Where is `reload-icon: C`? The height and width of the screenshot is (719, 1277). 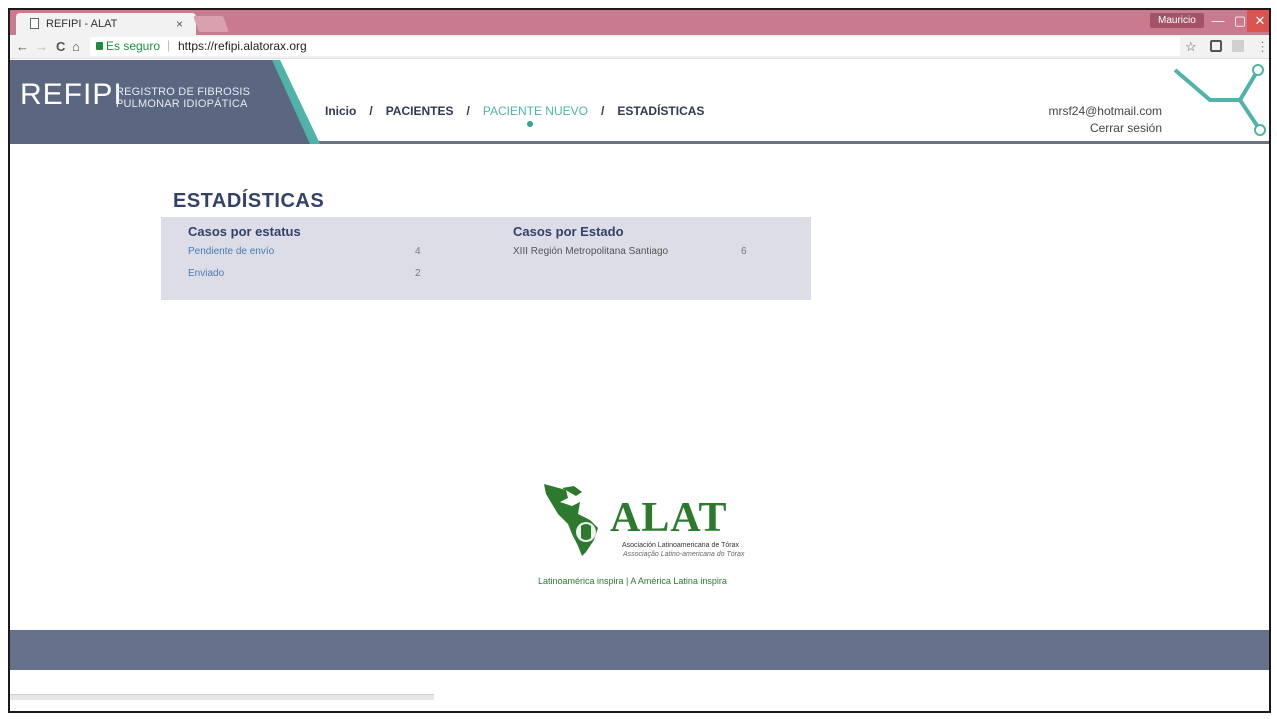 reload-icon: C is located at coordinates (60, 46).